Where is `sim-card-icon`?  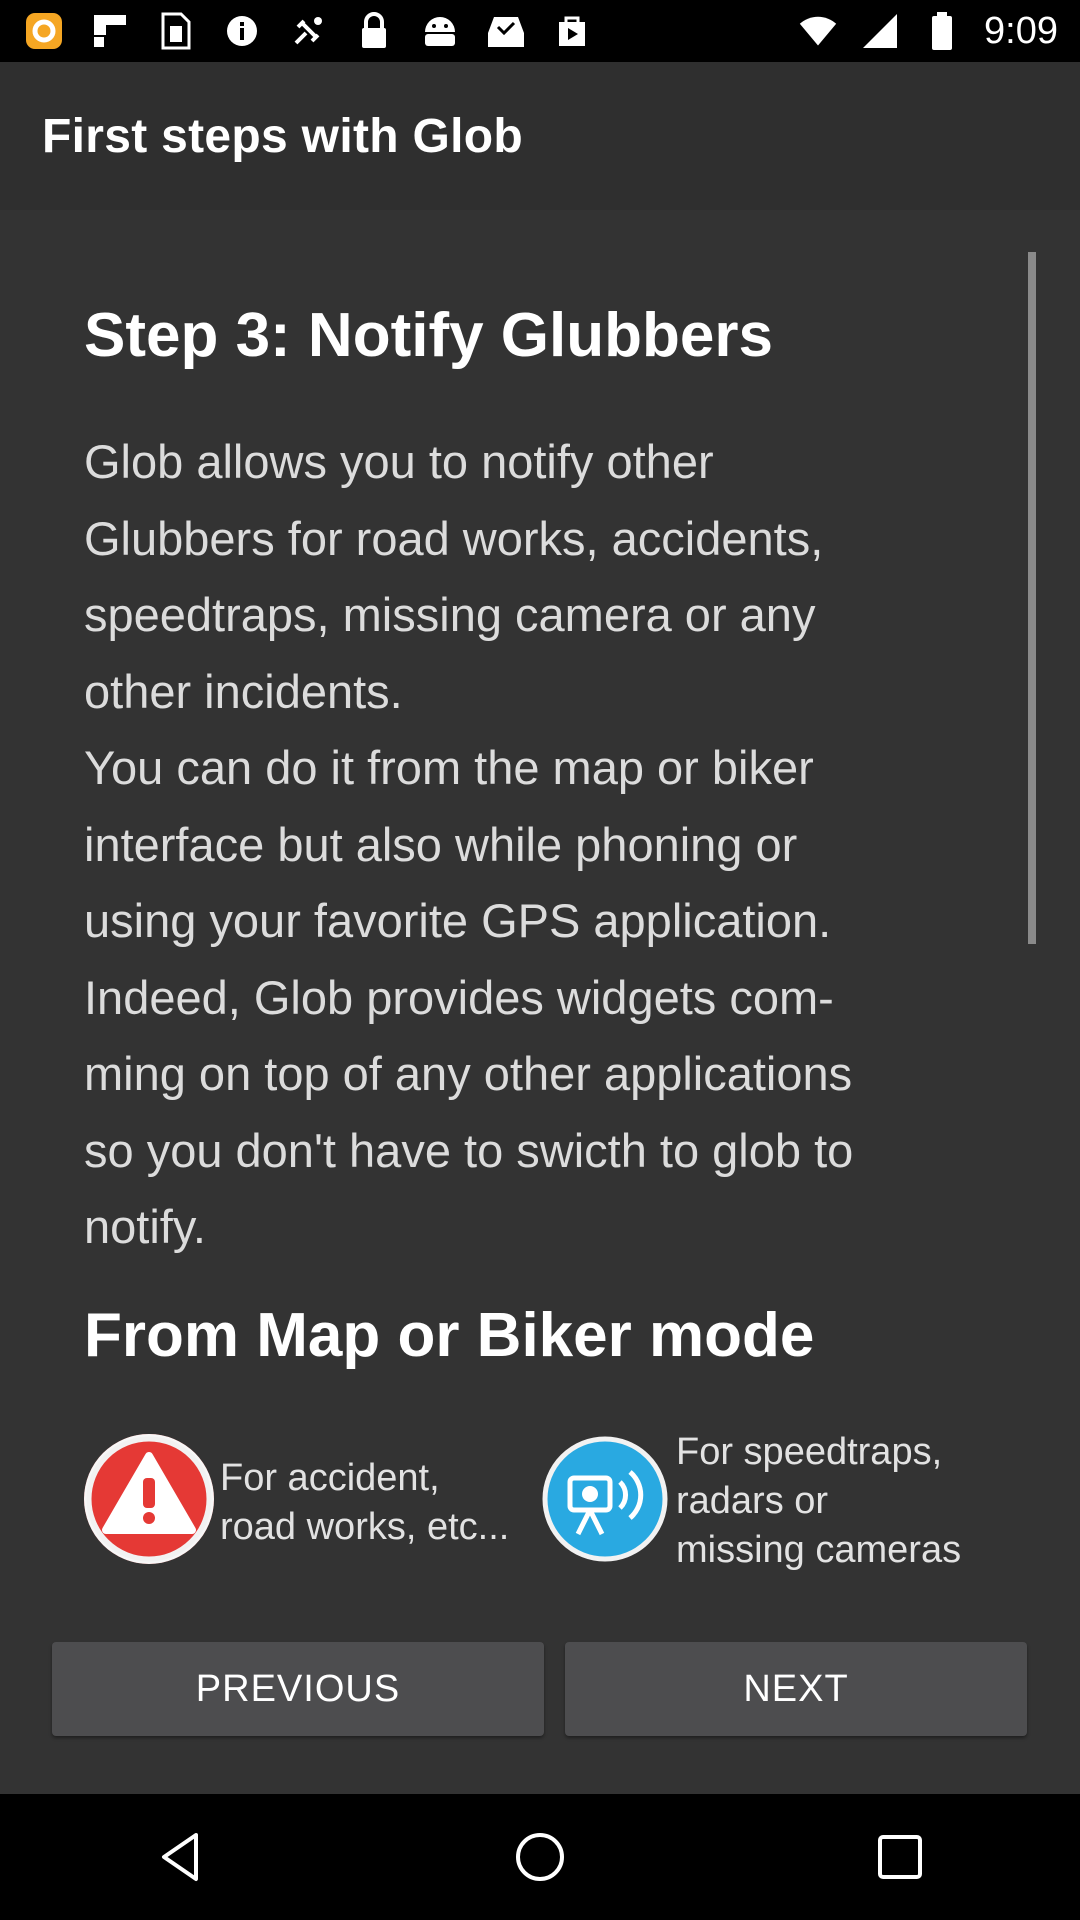 sim-card-icon is located at coordinates (176, 31).